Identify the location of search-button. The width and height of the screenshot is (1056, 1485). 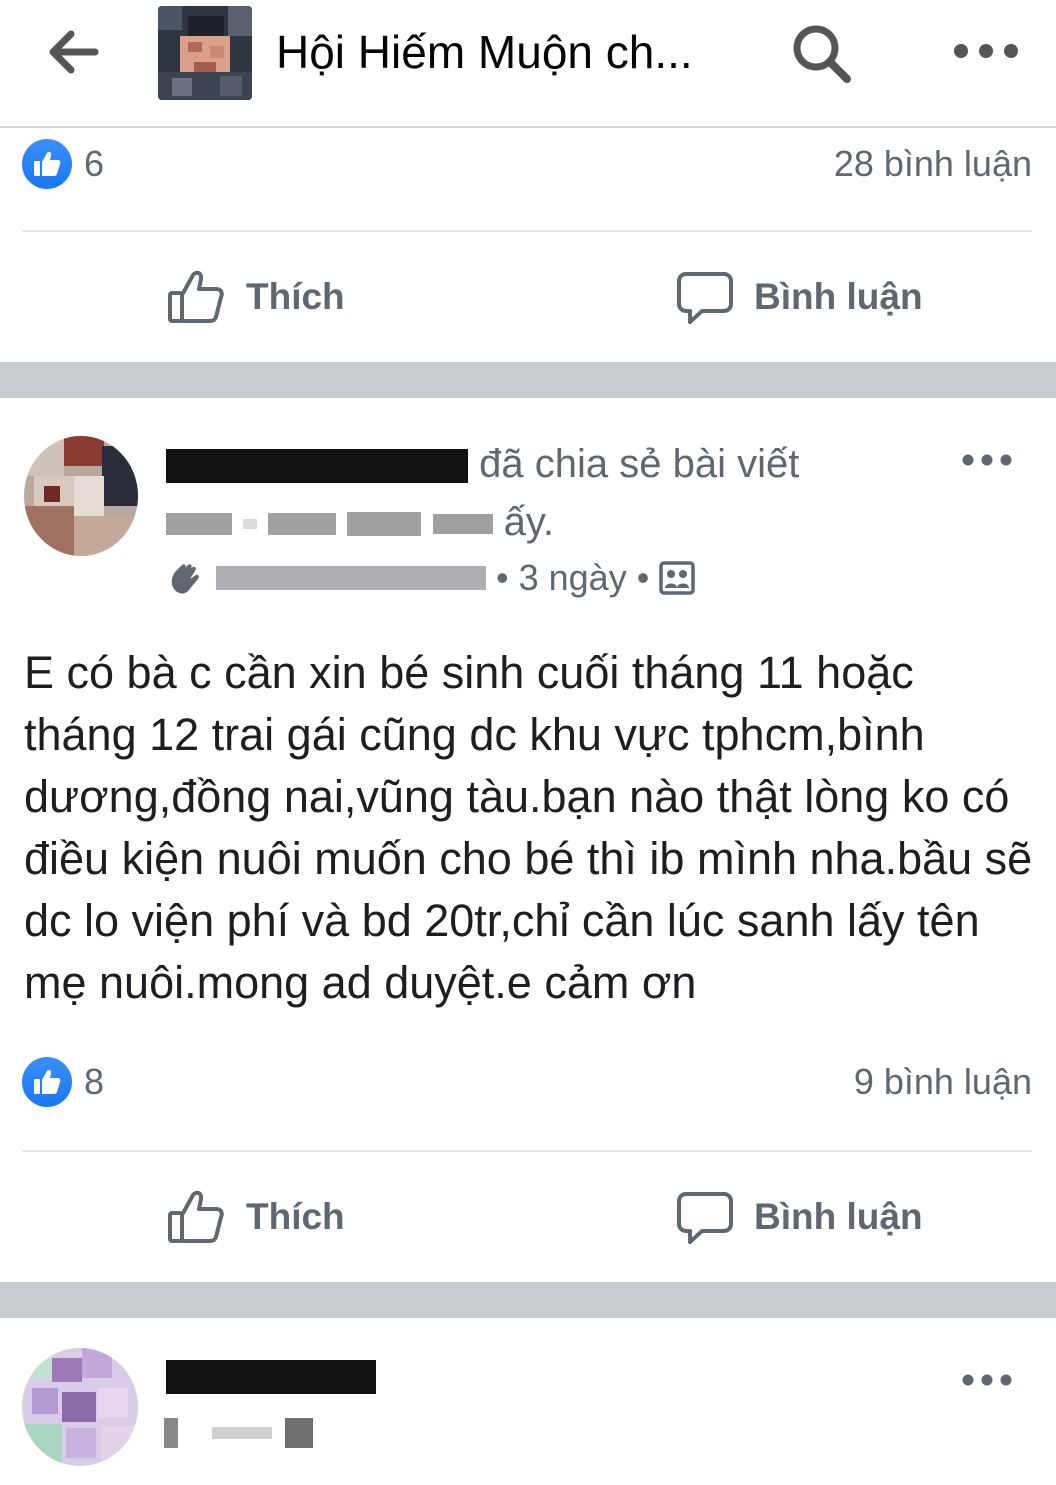
(821, 53).